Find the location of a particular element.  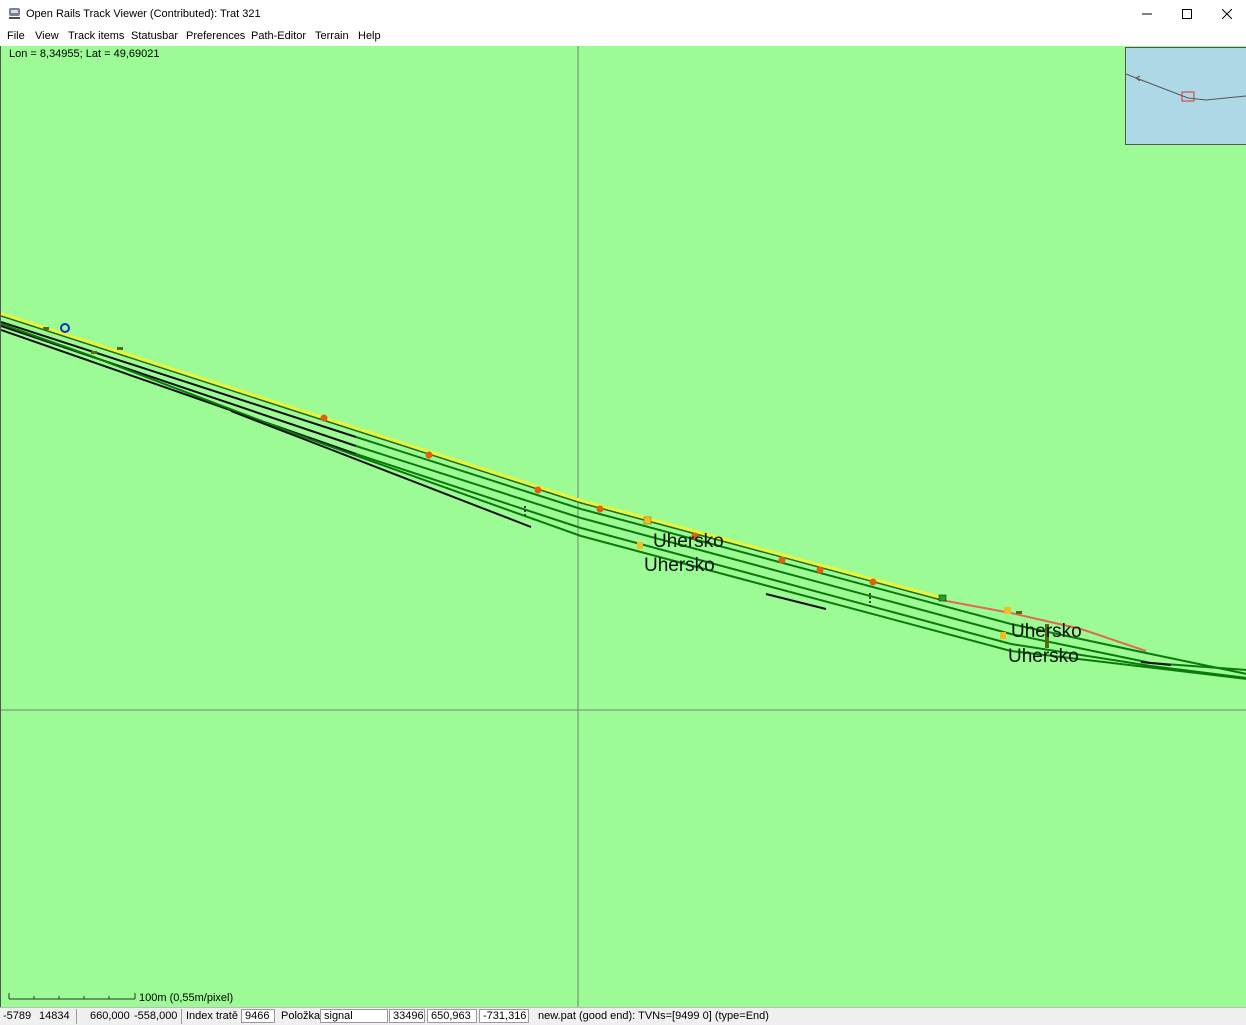

menu-track-items: Track items is located at coordinates (96, 36).